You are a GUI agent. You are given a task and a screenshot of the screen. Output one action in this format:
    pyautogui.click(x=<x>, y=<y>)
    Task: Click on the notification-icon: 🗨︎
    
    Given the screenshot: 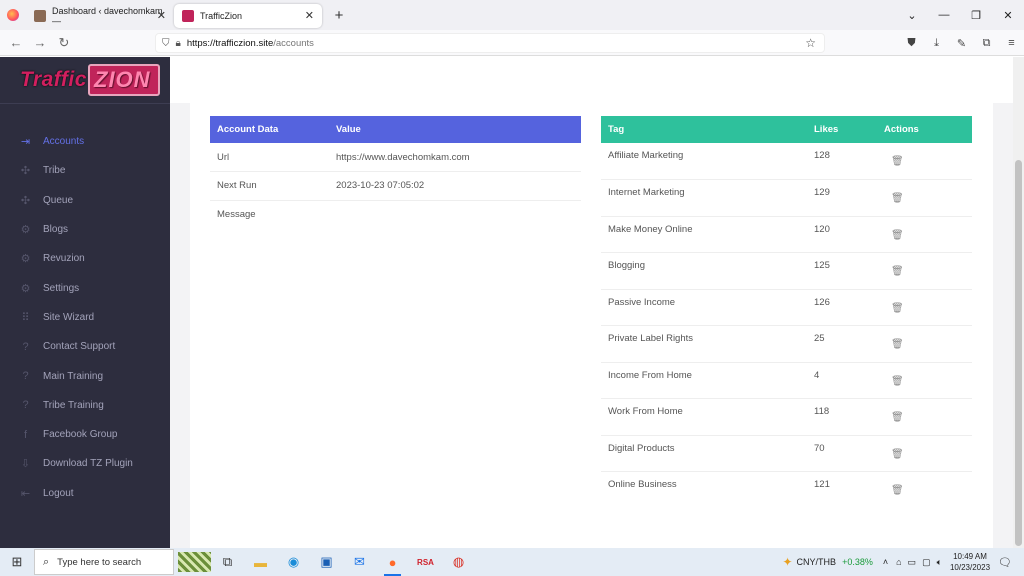 What is the action you would take?
    pyautogui.click(x=1005, y=562)
    